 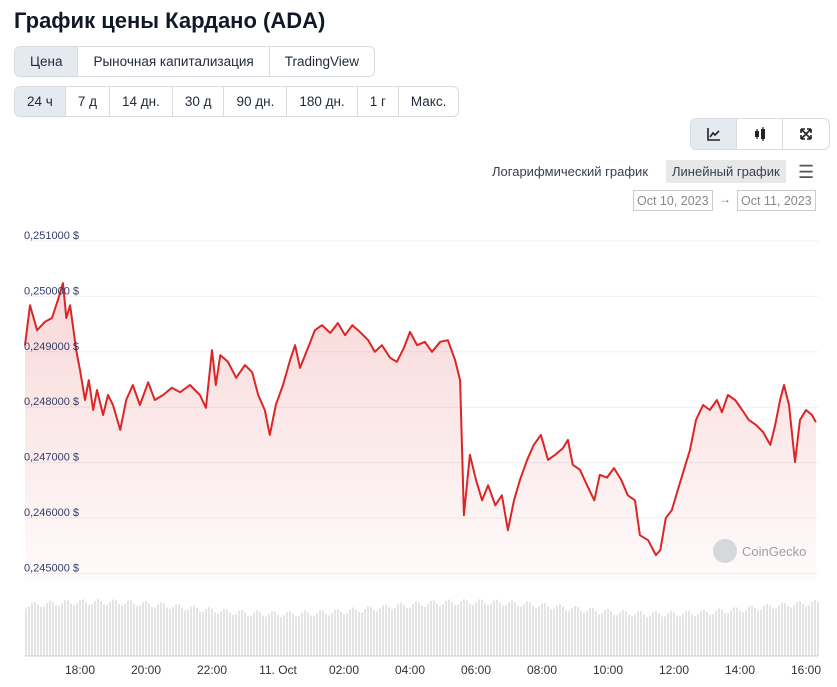 I want to click on coingecko-logo-icon, so click(x=725, y=551).